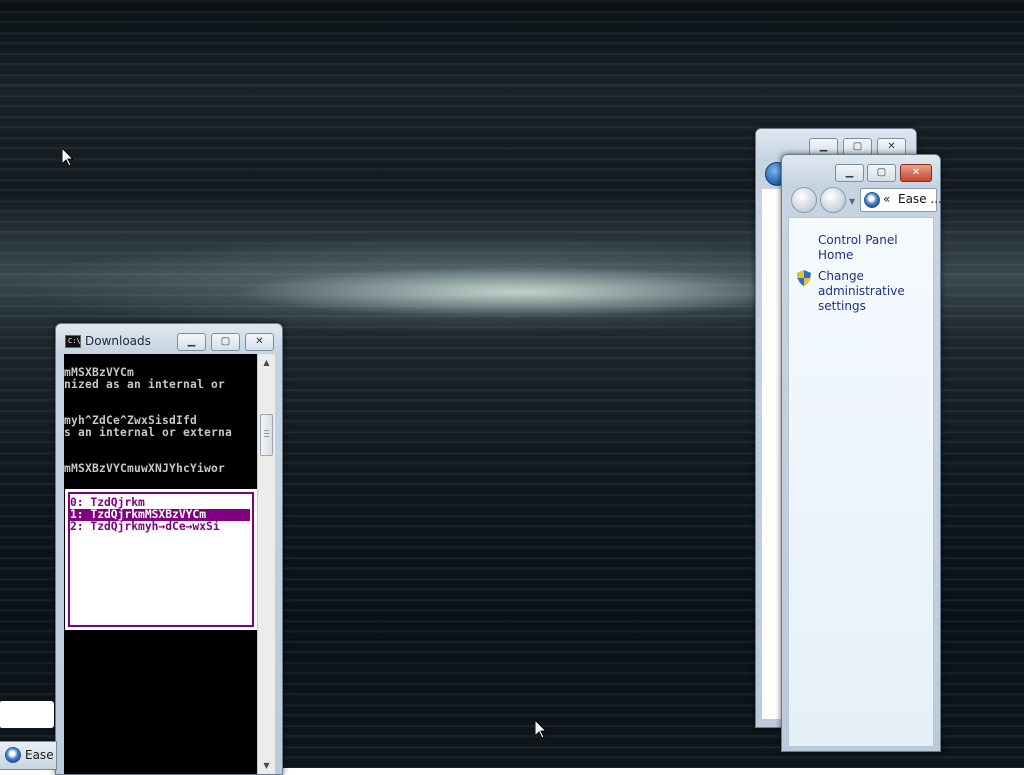 The width and height of the screenshot is (1024, 775). Describe the element at coordinates (118, 341) in the screenshot. I see `window-title: Downloads` at that location.